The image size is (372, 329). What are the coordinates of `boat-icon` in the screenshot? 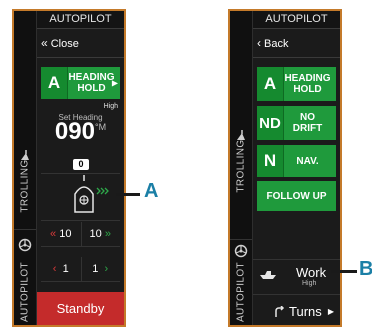 It's located at (91, 194).